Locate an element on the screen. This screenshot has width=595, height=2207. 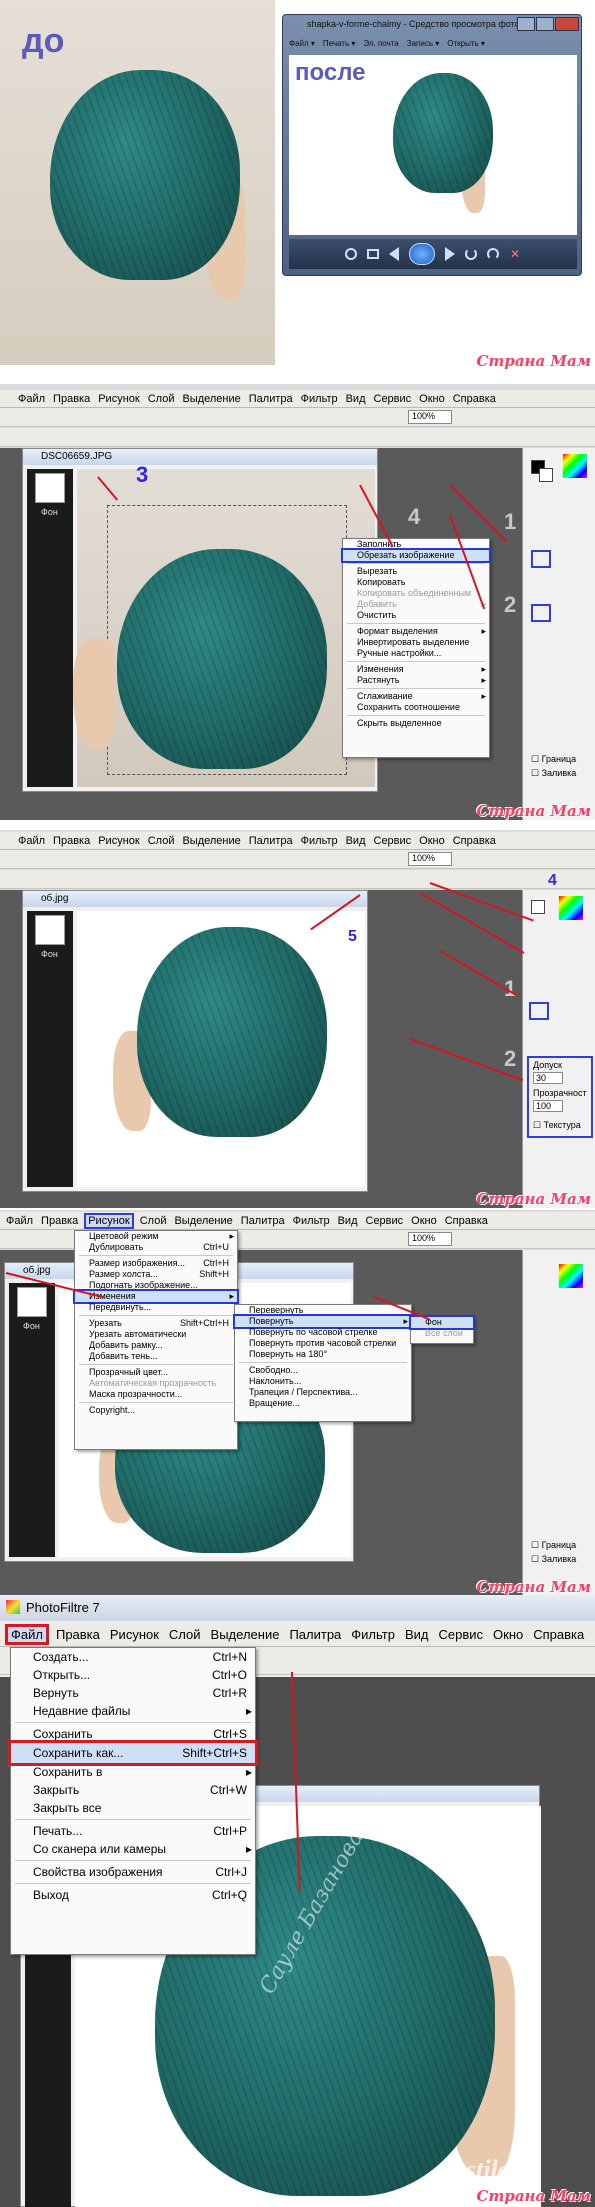
menu-save-to: Сохранить в ▸ is located at coordinates (133, 1772).